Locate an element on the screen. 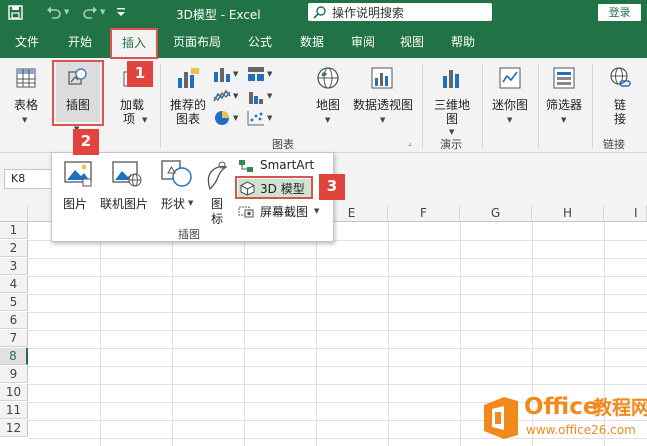  table-dropdown-icon: ▼ is located at coordinates (25, 120).